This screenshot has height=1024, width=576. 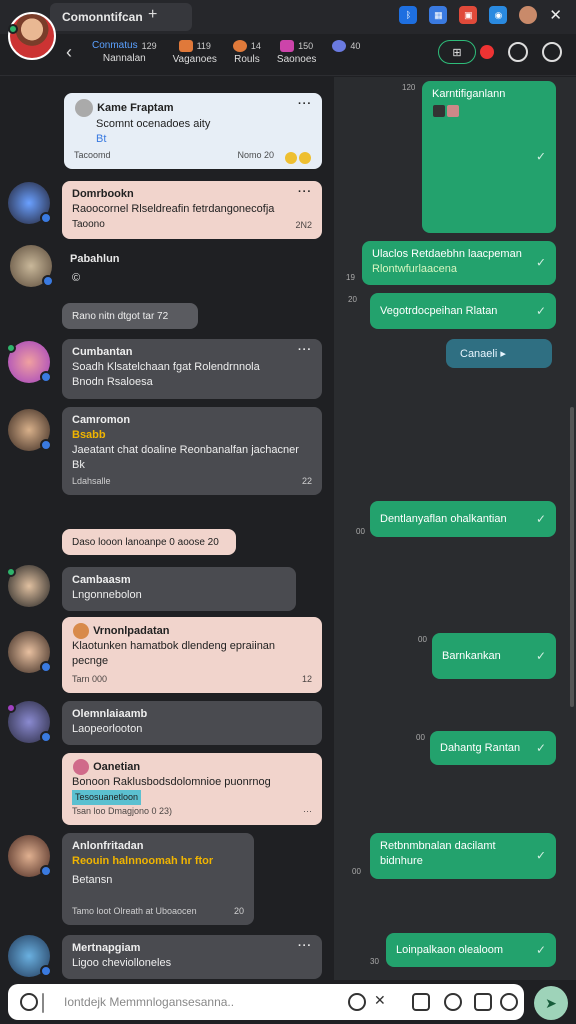 I want to click on message-footer: Tarn 000, so click(x=90, y=679).